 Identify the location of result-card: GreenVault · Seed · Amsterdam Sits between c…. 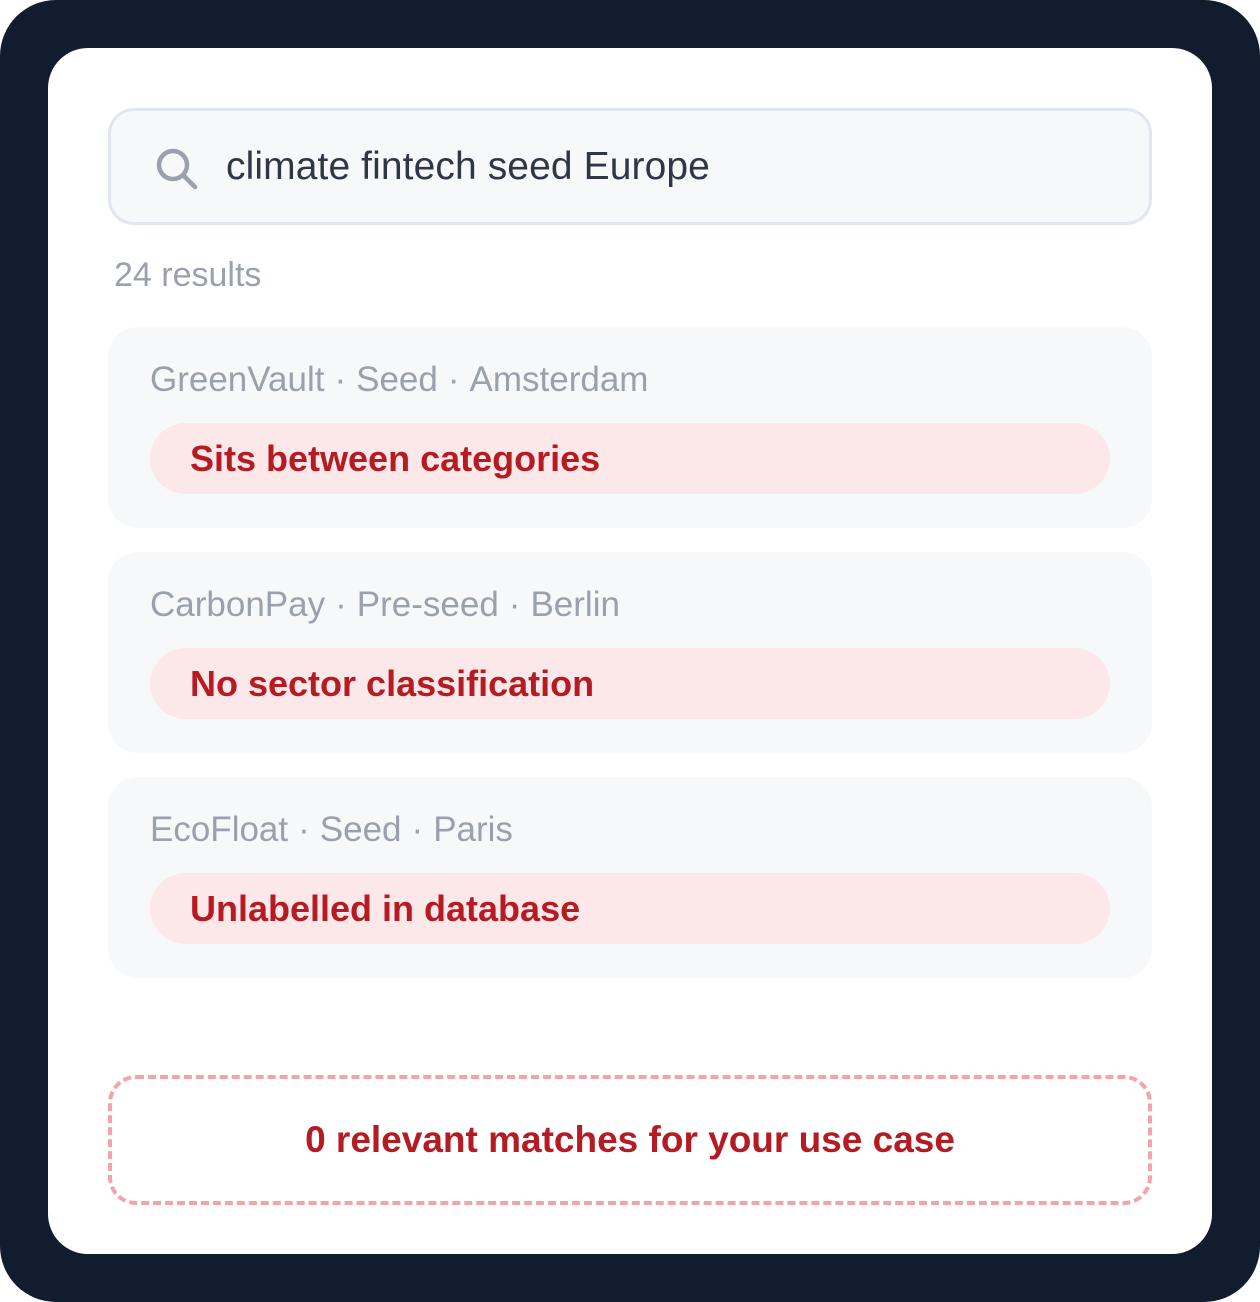
(630, 427).